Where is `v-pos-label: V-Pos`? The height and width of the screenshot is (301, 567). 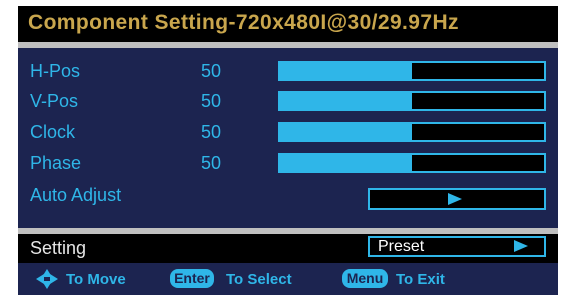
v-pos-label: V-Pos is located at coordinates (54, 101).